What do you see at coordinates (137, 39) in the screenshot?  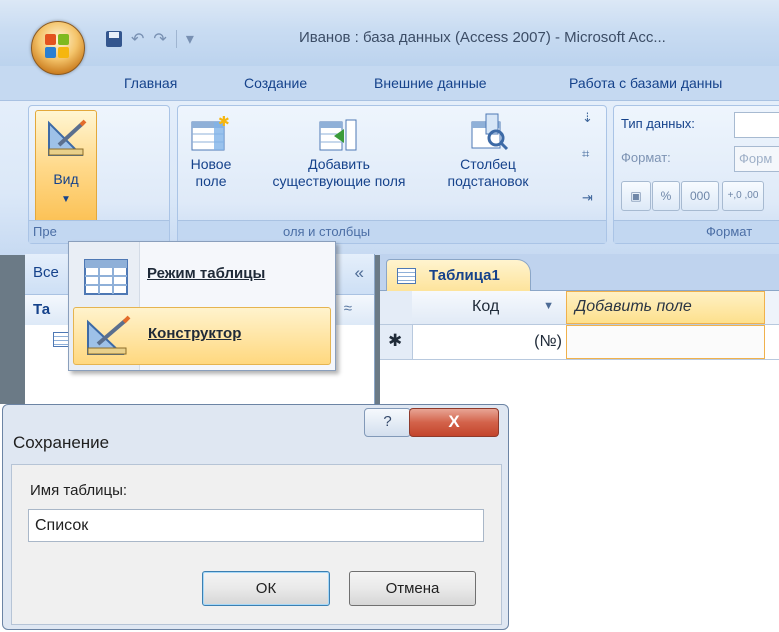 I see `undo-icon: ↶` at bounding box center [137, 39].